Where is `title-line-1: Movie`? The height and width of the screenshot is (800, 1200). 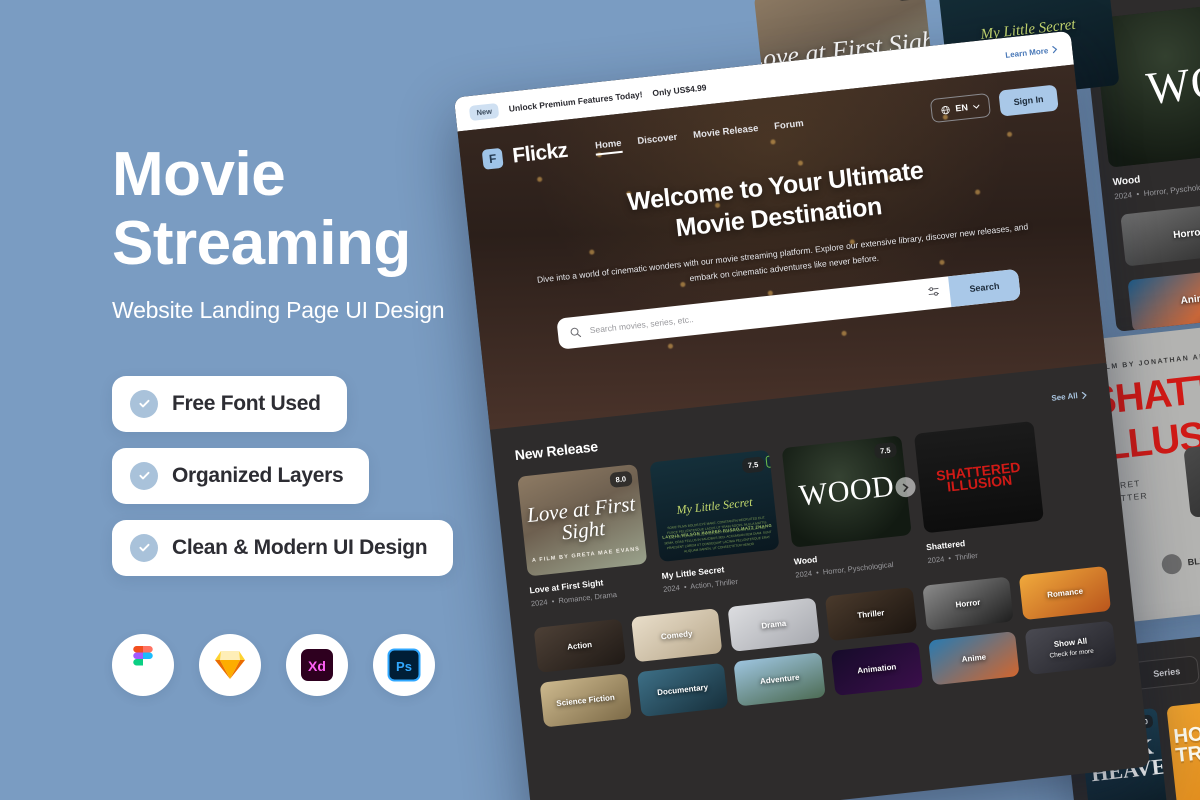
title-line-1: Movie is located at coordinates (199, 174).